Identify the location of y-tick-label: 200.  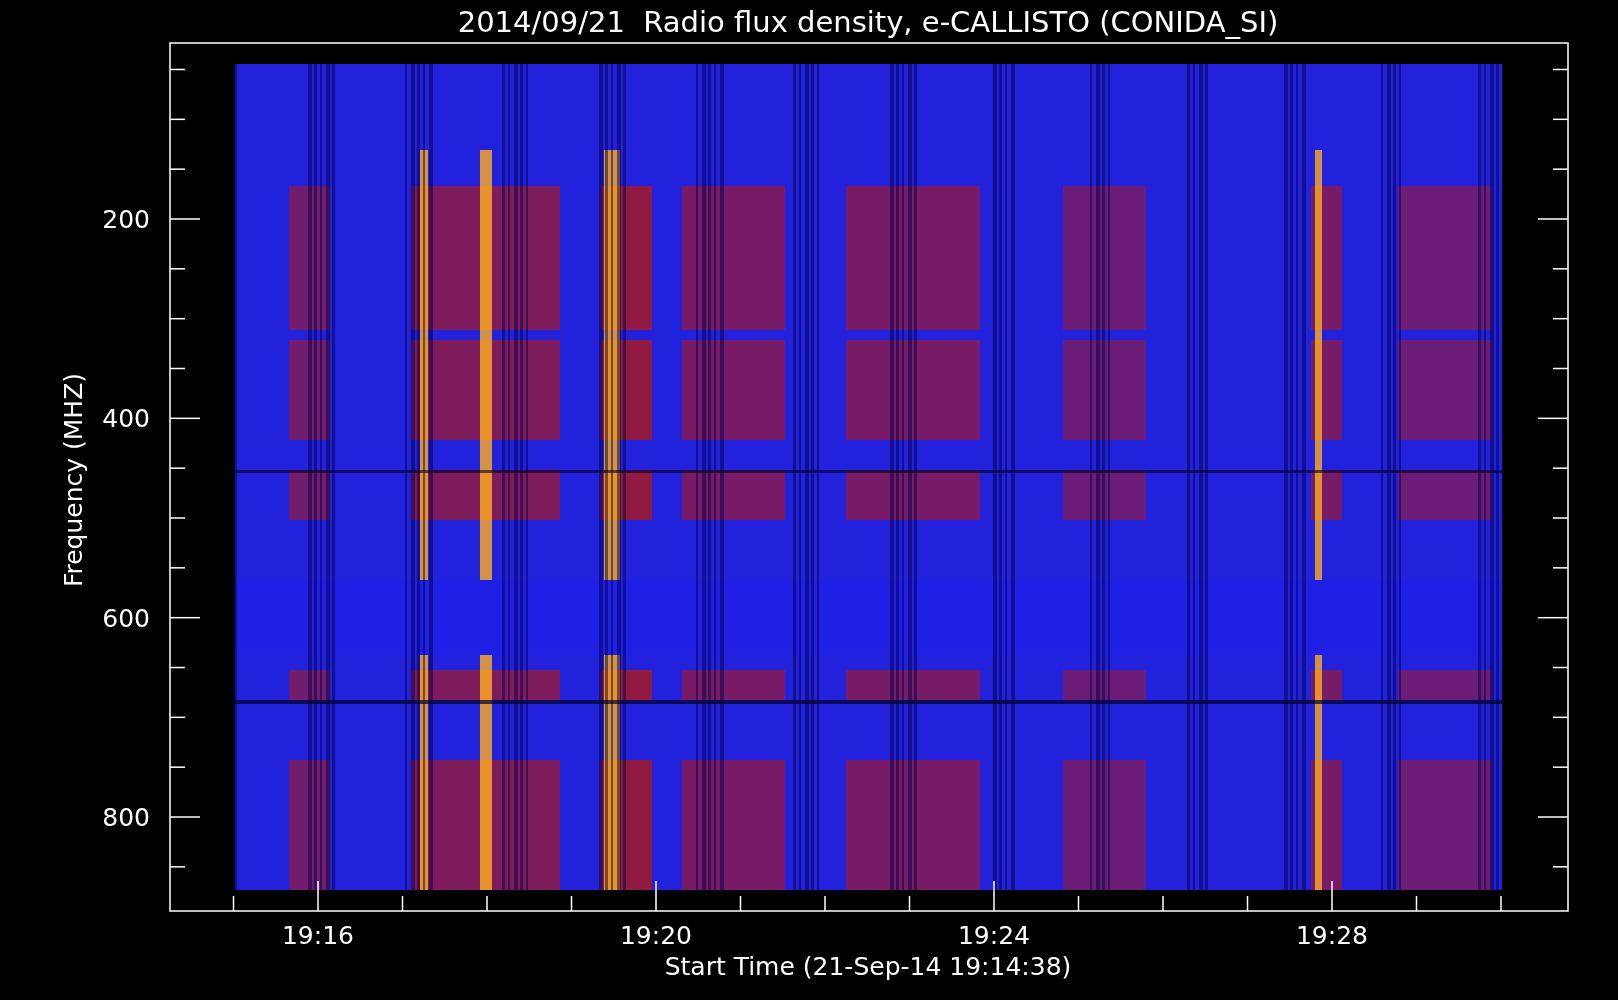
(126, 219).